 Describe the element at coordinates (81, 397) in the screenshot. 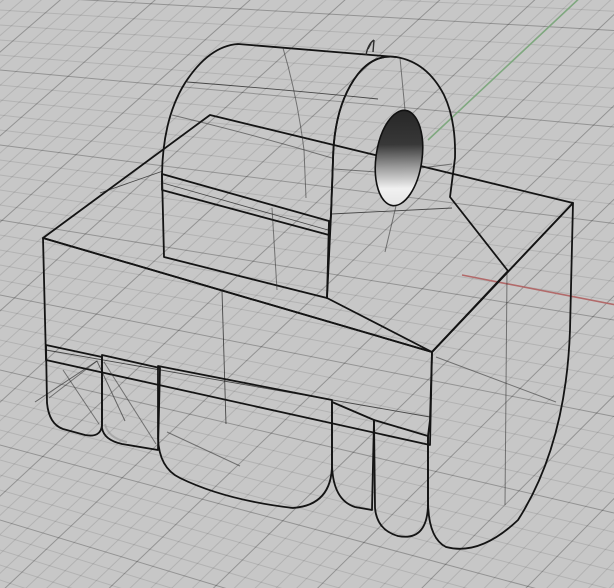

I see `left-foot-isocurve-b` at that location.